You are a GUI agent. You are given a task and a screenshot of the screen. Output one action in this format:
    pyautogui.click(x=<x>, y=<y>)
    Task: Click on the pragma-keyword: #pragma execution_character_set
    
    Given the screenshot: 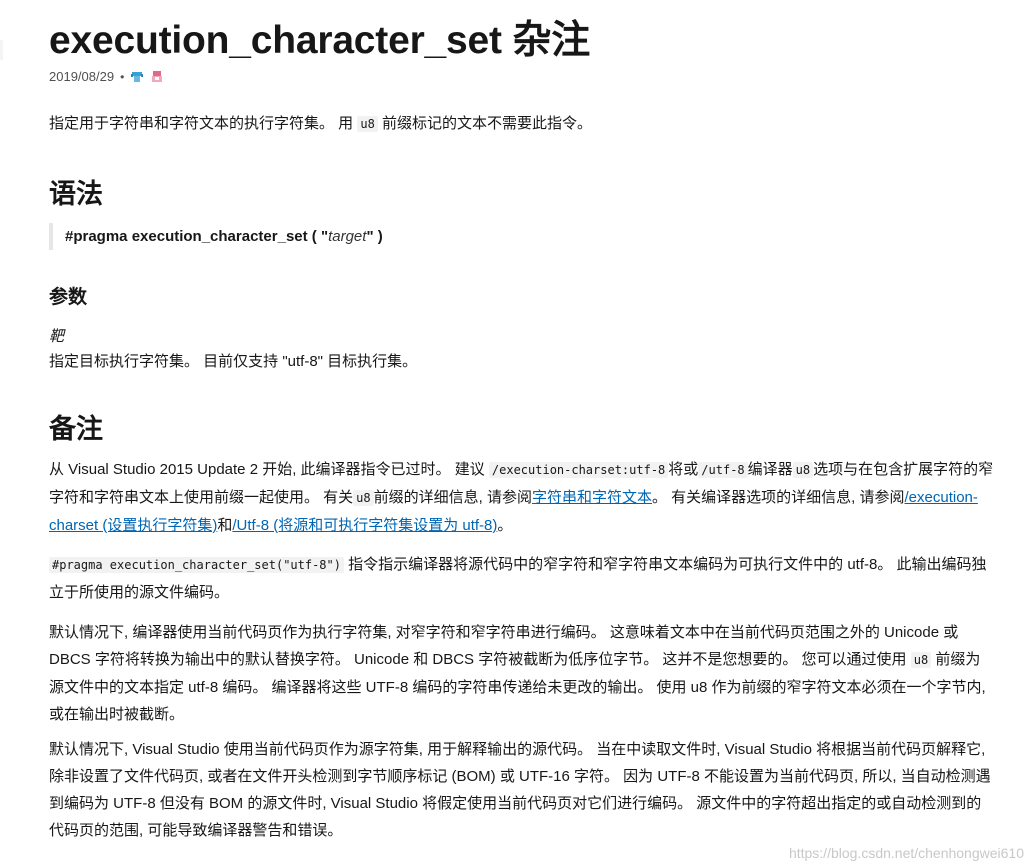 What is the action you would take?
    pyautogui.click(x=186, y=236)
    